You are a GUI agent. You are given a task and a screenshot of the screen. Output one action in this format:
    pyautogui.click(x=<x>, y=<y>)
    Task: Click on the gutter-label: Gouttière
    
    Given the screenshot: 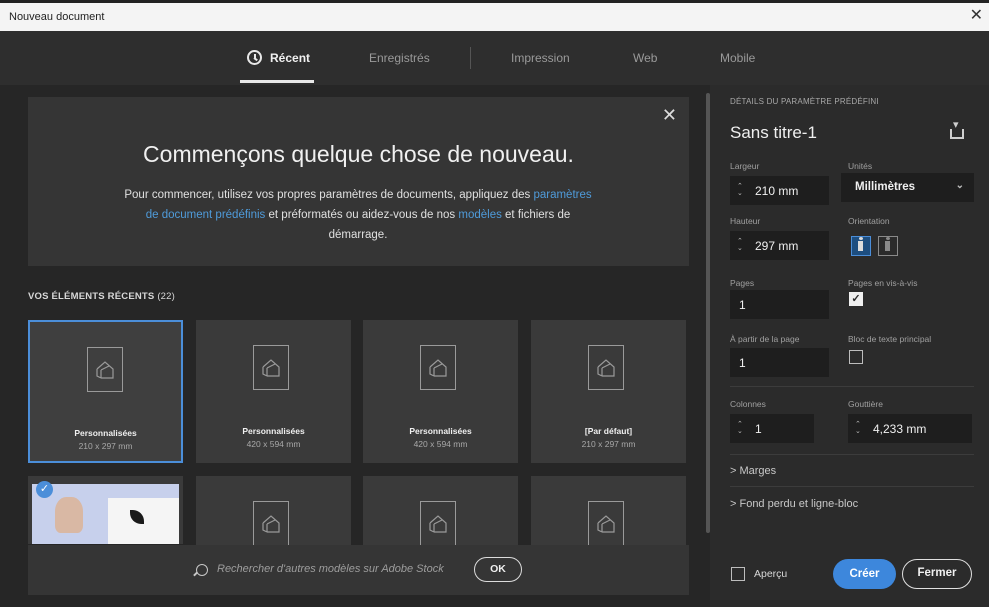 What is the action you would take?
    pyautogui.click(x=865, y=404)
    